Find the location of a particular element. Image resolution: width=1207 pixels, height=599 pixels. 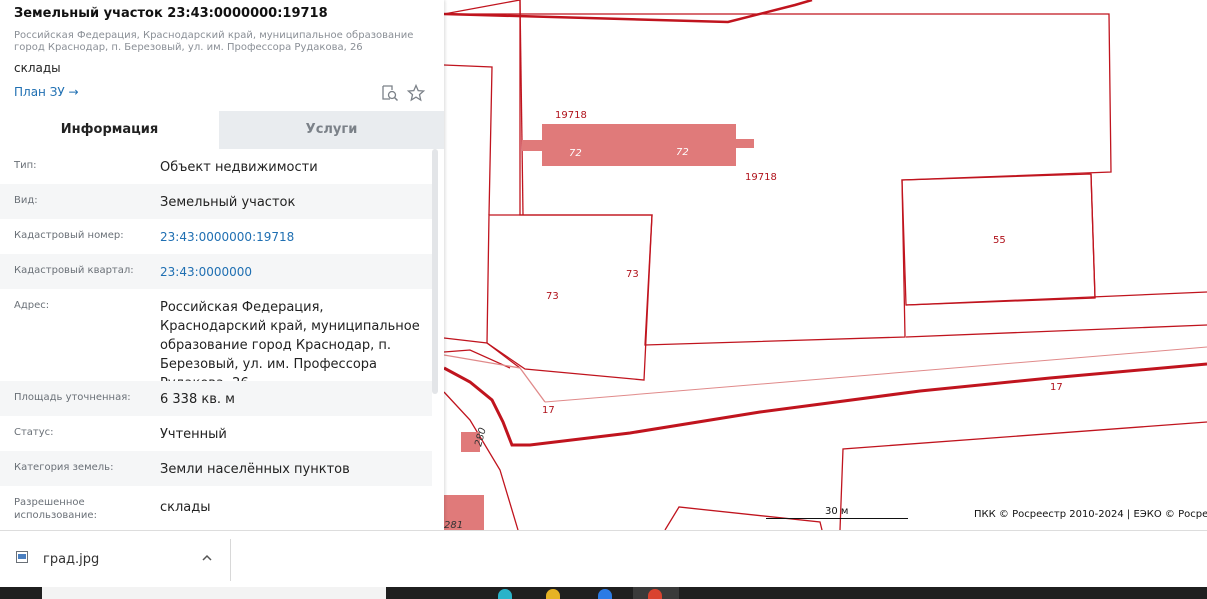

cadastral-quarter-link: 23:43:0000000 is located at coordinates (296, 272).